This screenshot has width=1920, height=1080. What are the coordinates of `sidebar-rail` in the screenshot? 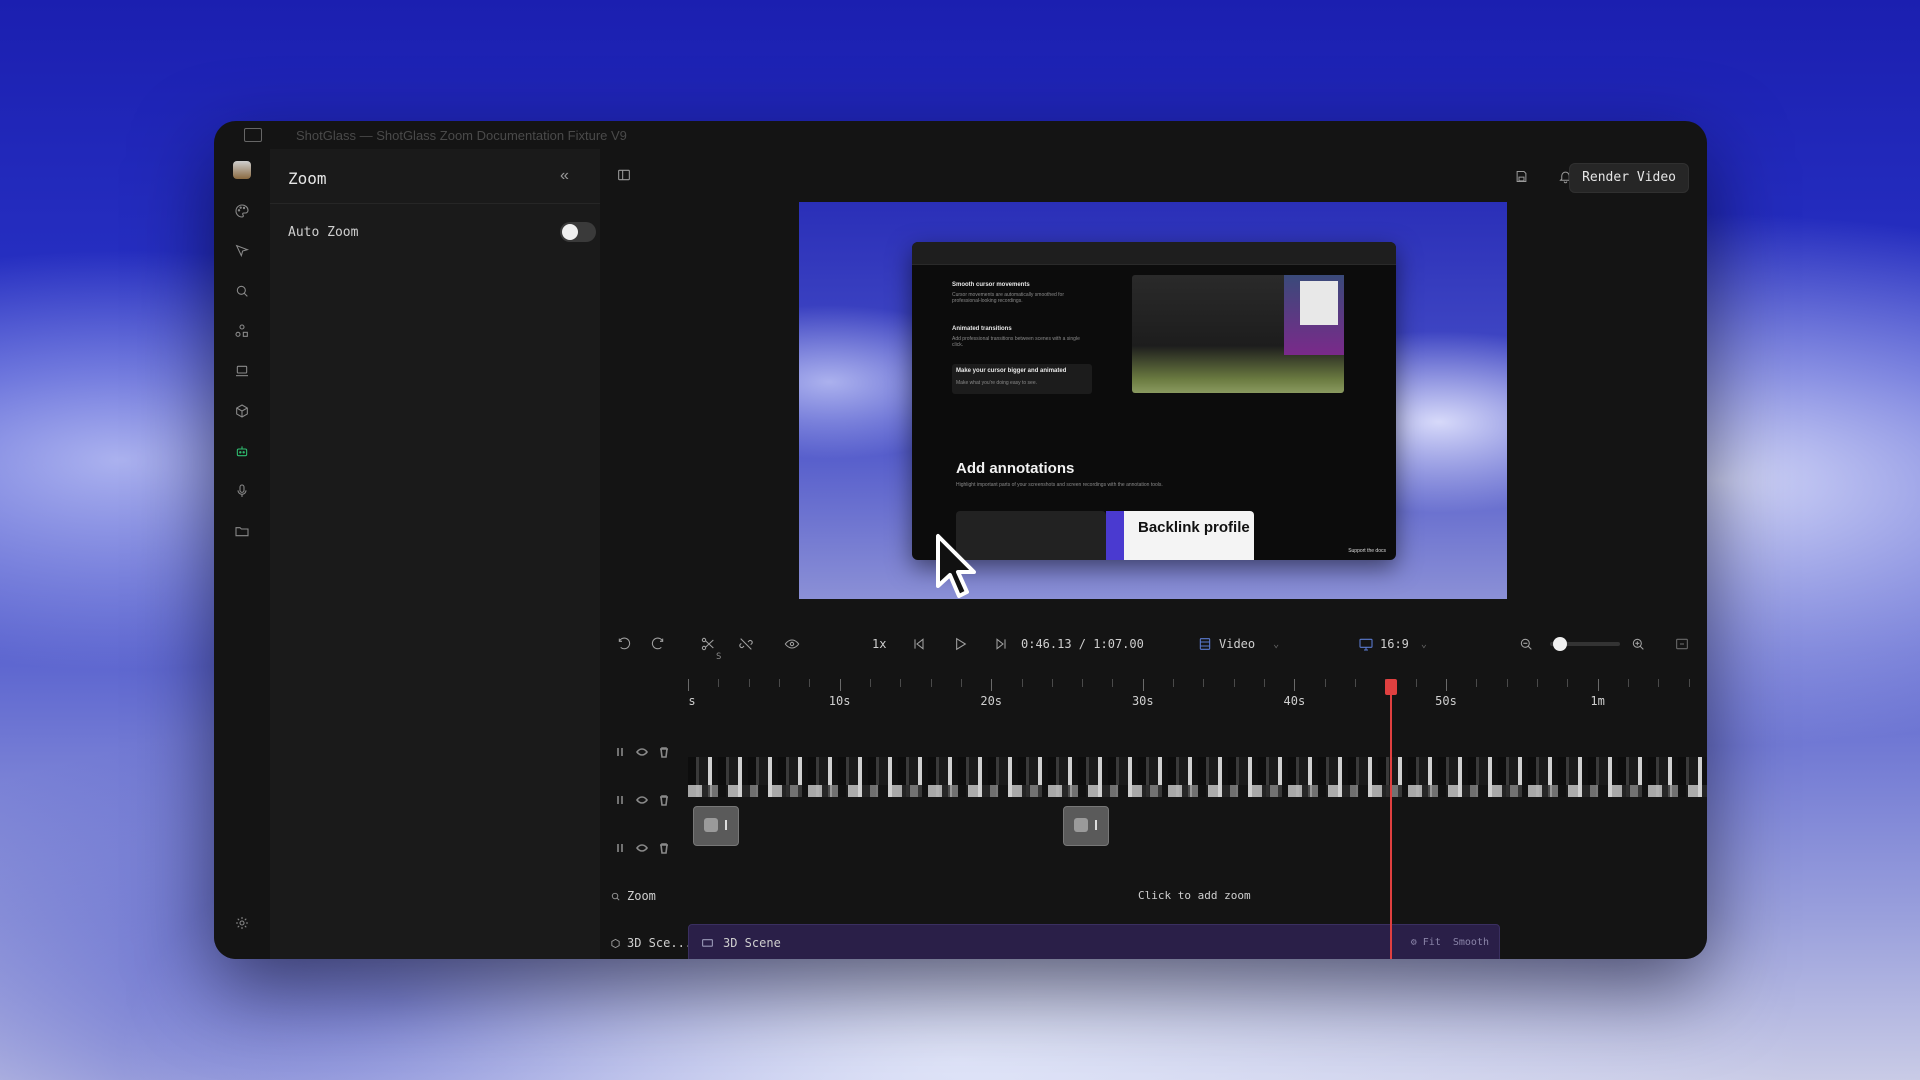 It's located at (242, 554).